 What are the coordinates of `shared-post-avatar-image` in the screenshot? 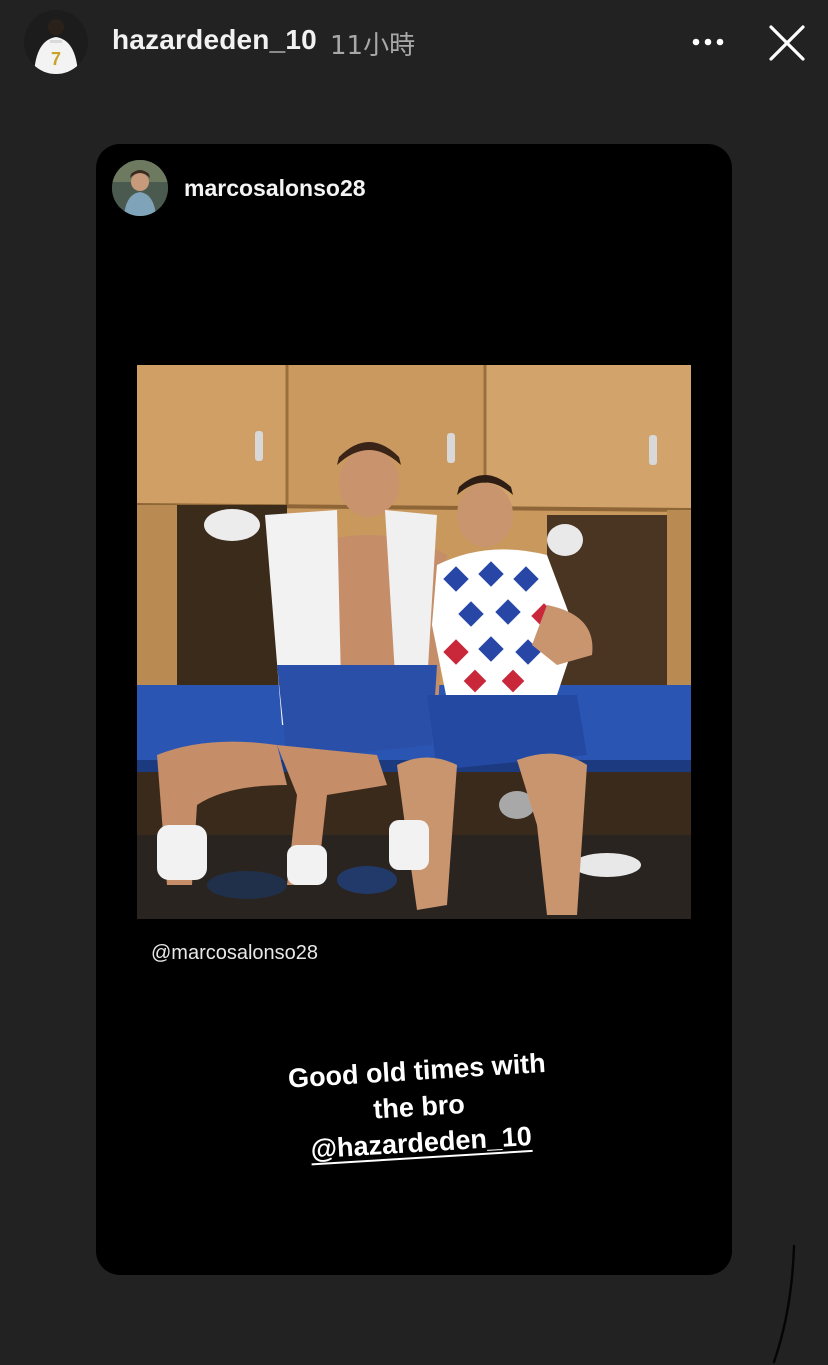 It's located at (140, 188).